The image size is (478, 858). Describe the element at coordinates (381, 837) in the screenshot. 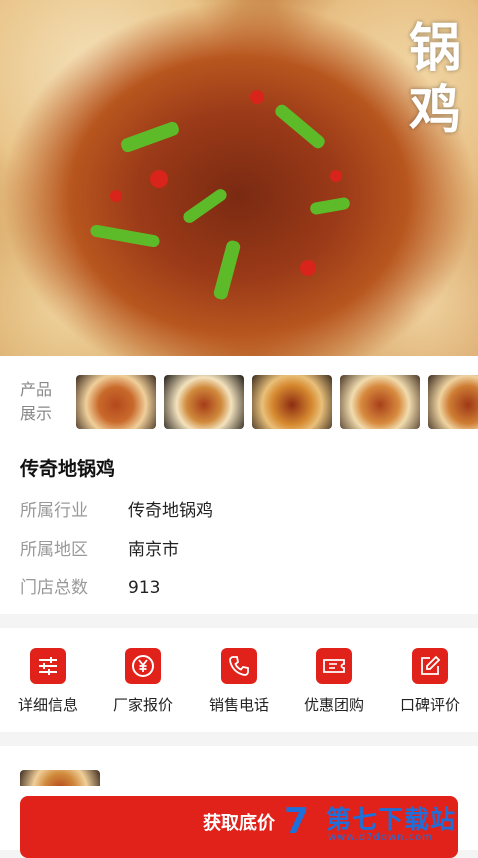

I see `watermark-url: www.d7down.com` at that location.